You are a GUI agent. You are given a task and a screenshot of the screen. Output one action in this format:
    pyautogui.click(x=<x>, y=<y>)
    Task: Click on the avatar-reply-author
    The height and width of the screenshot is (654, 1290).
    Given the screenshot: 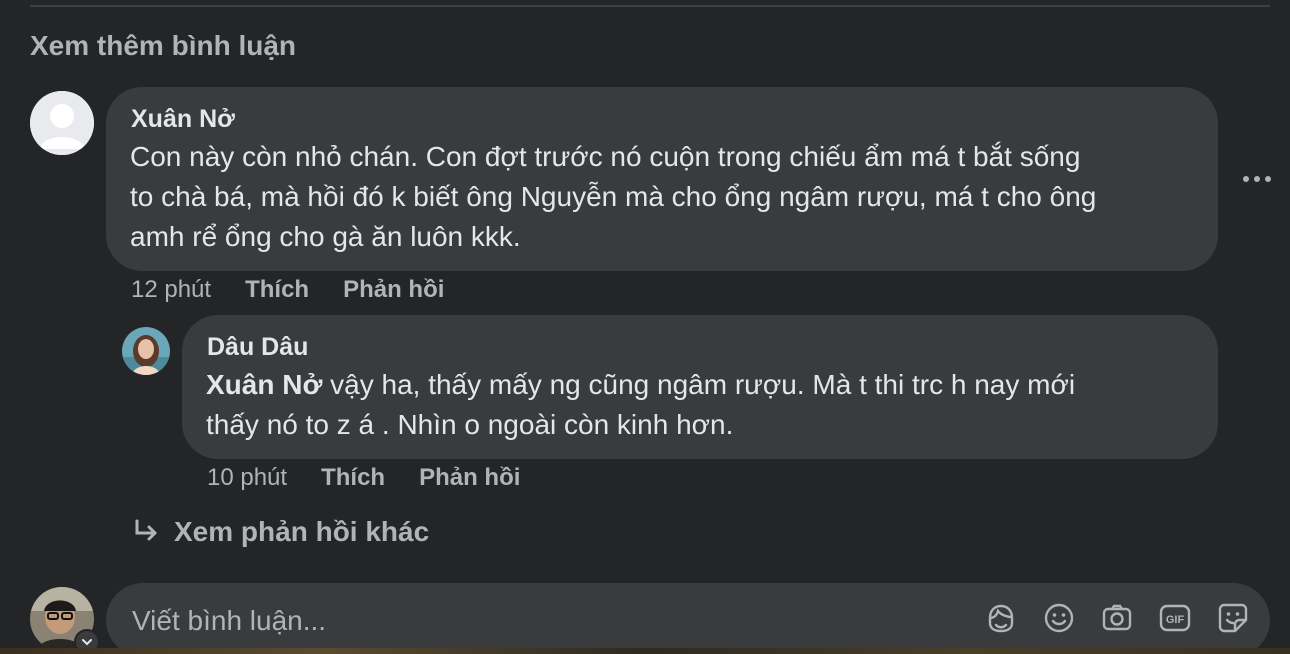 What is the action you would take?
    pyautogui.click(x=146, y=351)
    